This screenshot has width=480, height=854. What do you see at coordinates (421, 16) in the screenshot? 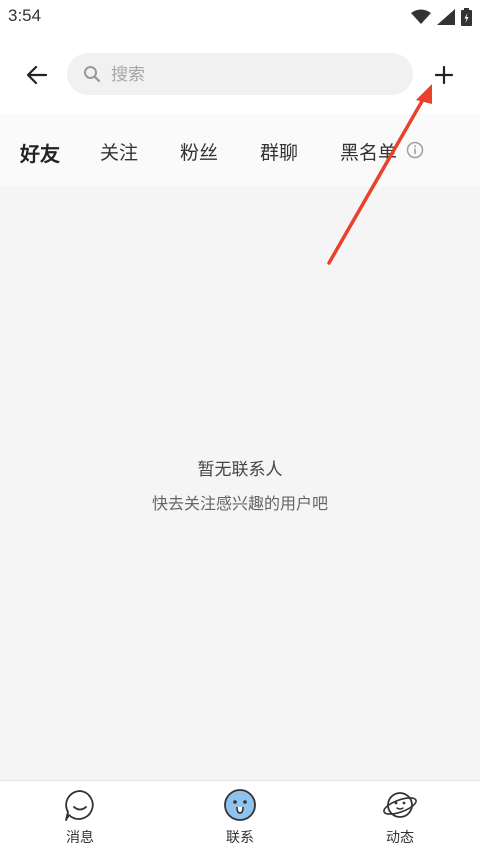
I see `wifi-icon` at bounding box center [421, 16].